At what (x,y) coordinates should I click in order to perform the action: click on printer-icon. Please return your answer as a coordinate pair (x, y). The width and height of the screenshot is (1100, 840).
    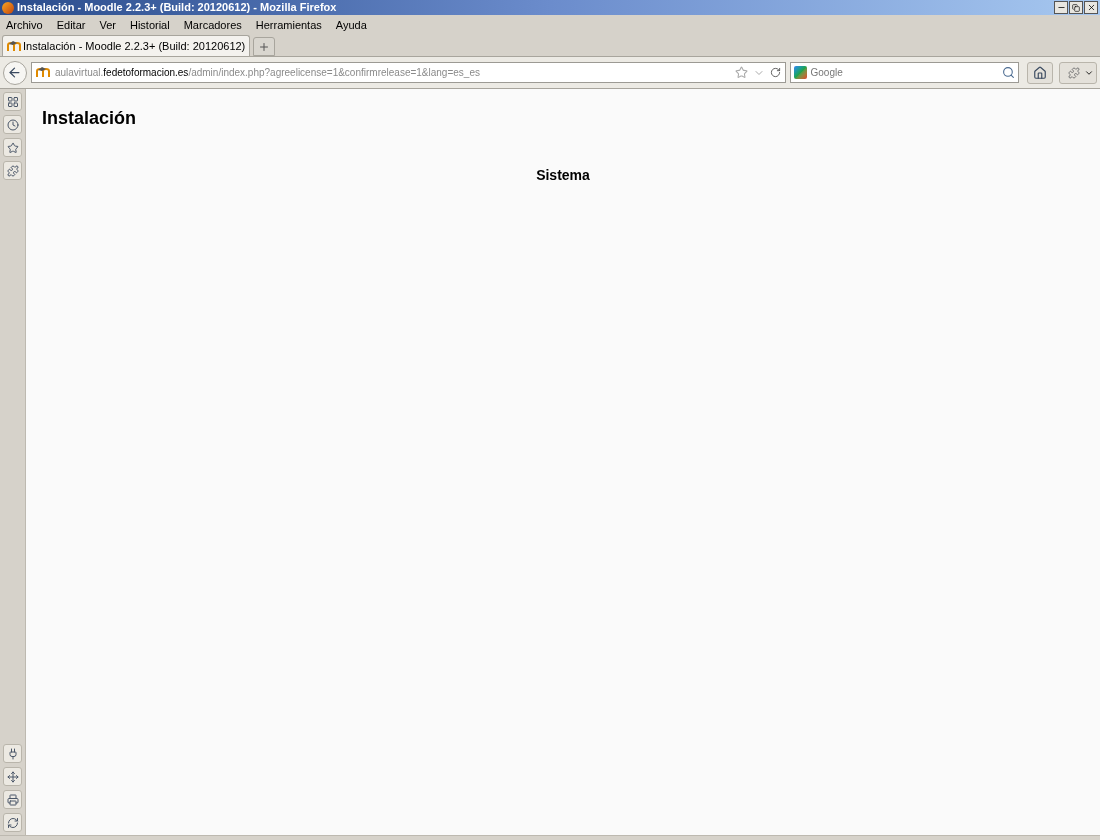
    Looking at the image, I should click on (12, 799).